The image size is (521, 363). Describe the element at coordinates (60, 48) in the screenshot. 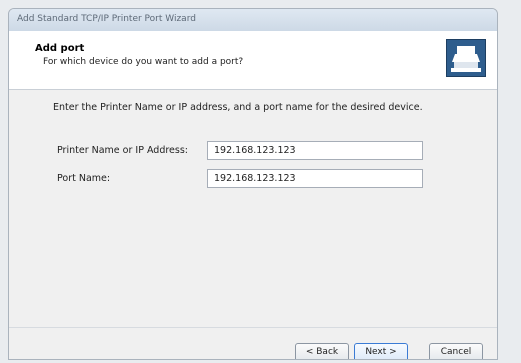

I see `page-title: Add port` at that location.